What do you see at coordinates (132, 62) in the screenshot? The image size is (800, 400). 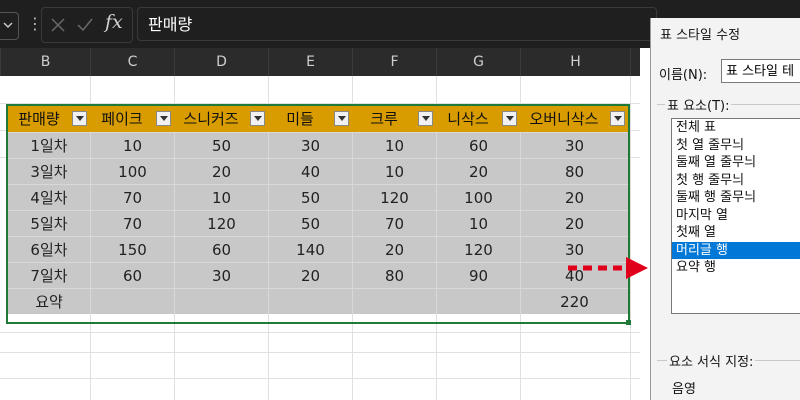 I see `column-header: C` at bounding box center [132, 62].